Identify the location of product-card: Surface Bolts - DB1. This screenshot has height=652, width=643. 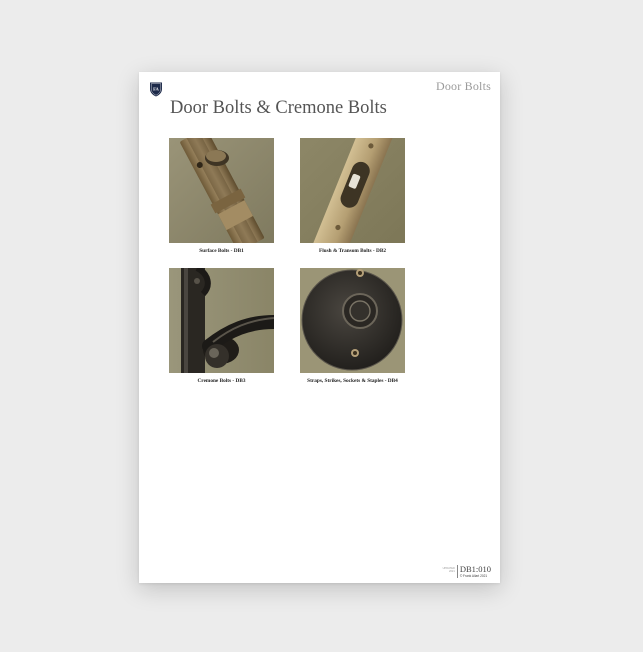
(221, 196).